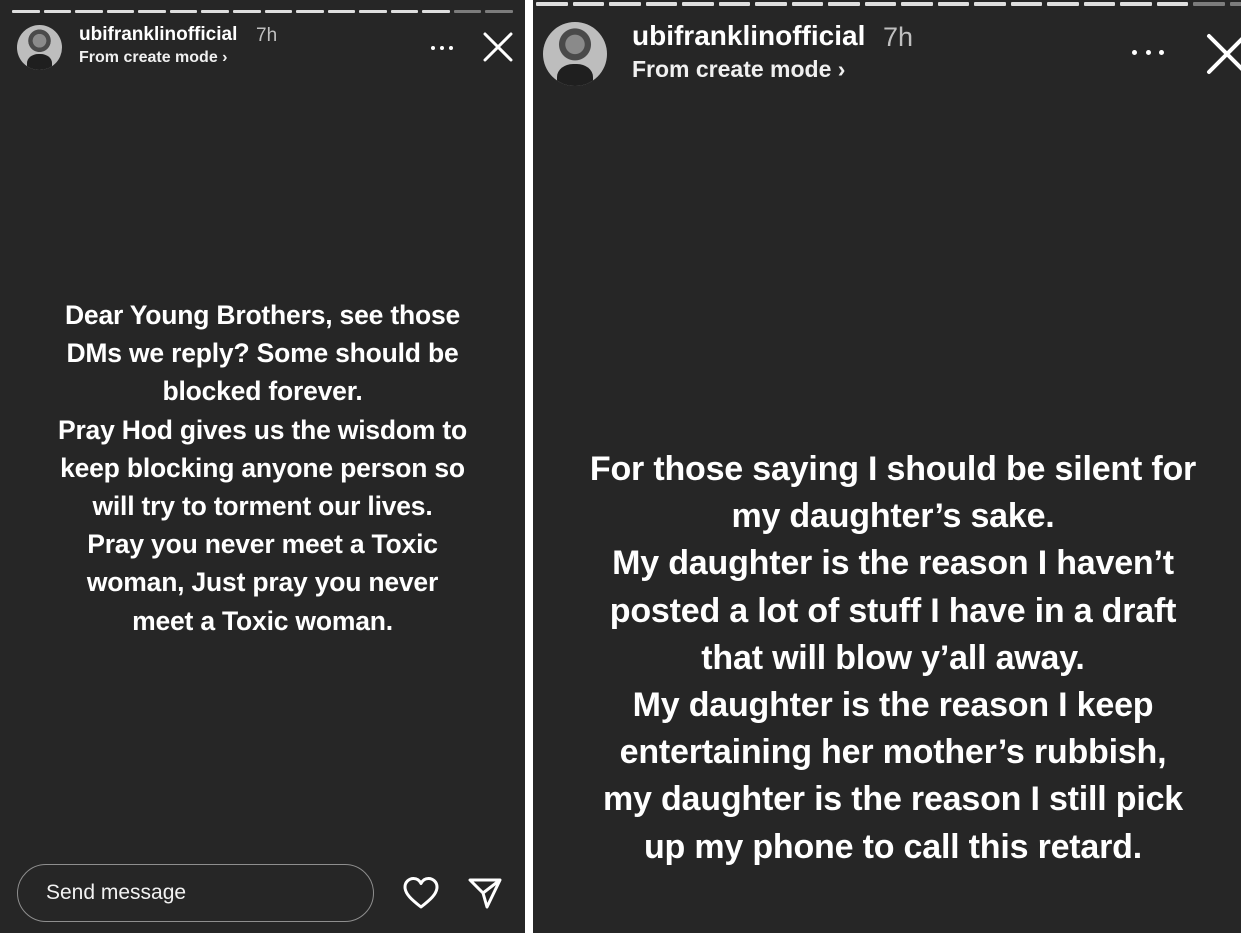  Describe the element at coordinates (485, 893) in the screenshot. I see `send-icon` at that location.